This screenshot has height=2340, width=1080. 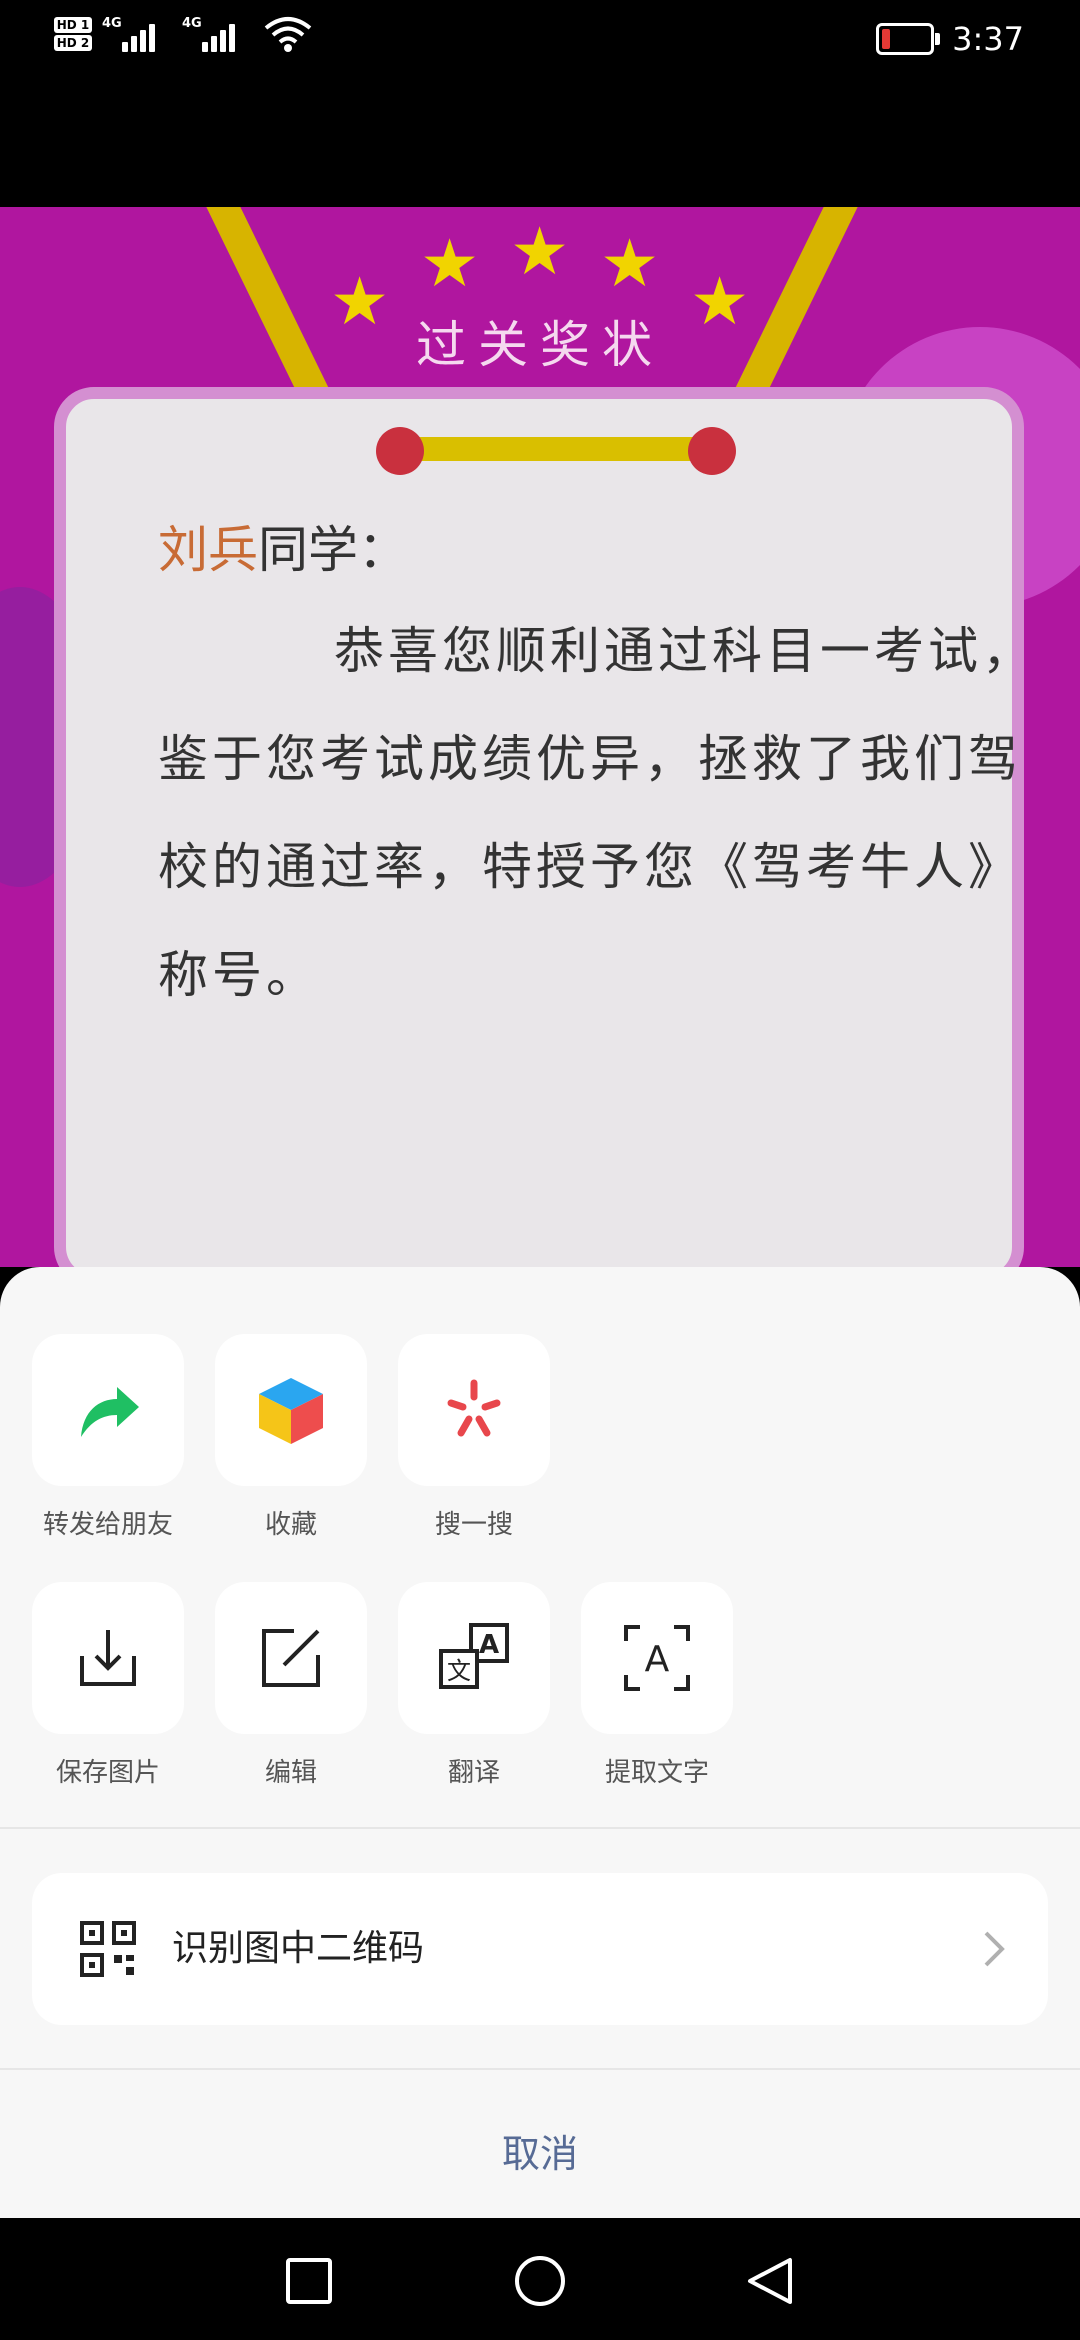 I want to click on forward-to-friend-button: 转发给朋友, so click(x=108, y=1437).